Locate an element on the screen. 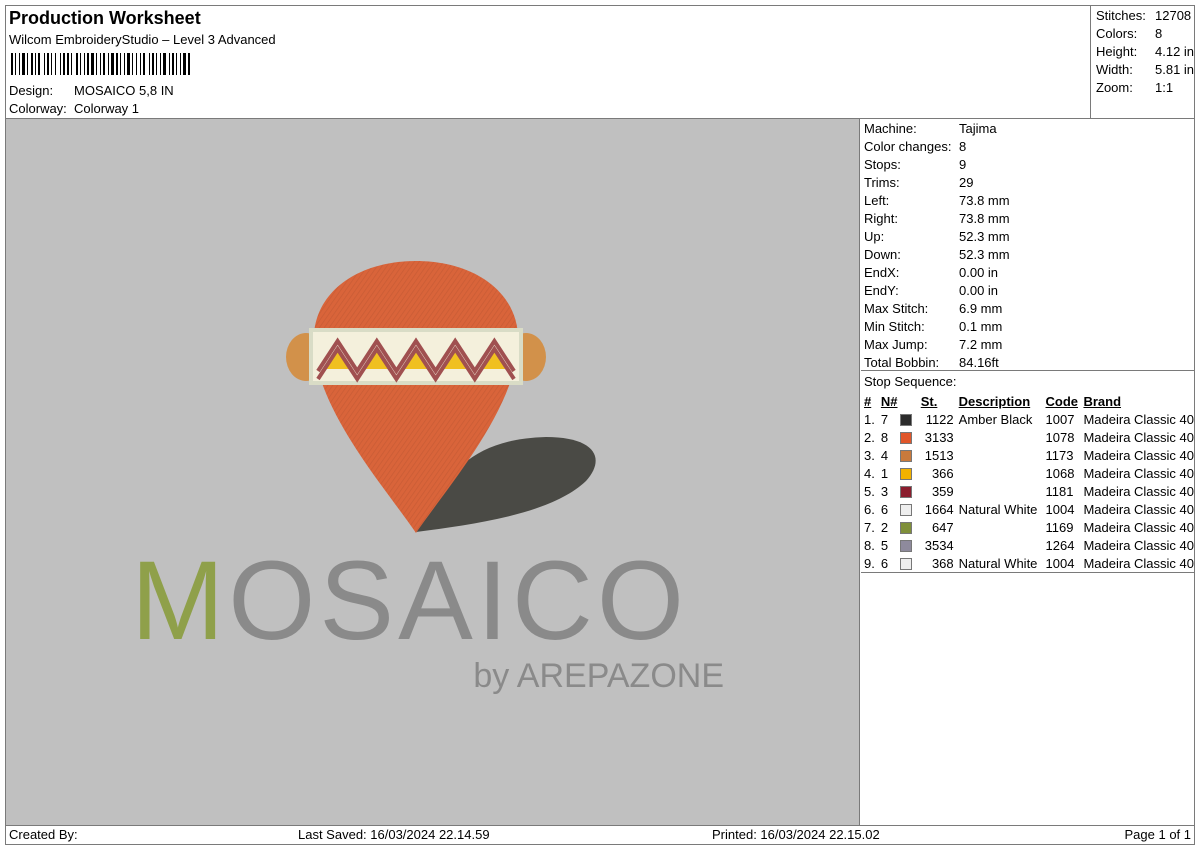  table-row: 2. 8 3133 1078 Madeira Classic 40 is located at coordinates (1029, 437).